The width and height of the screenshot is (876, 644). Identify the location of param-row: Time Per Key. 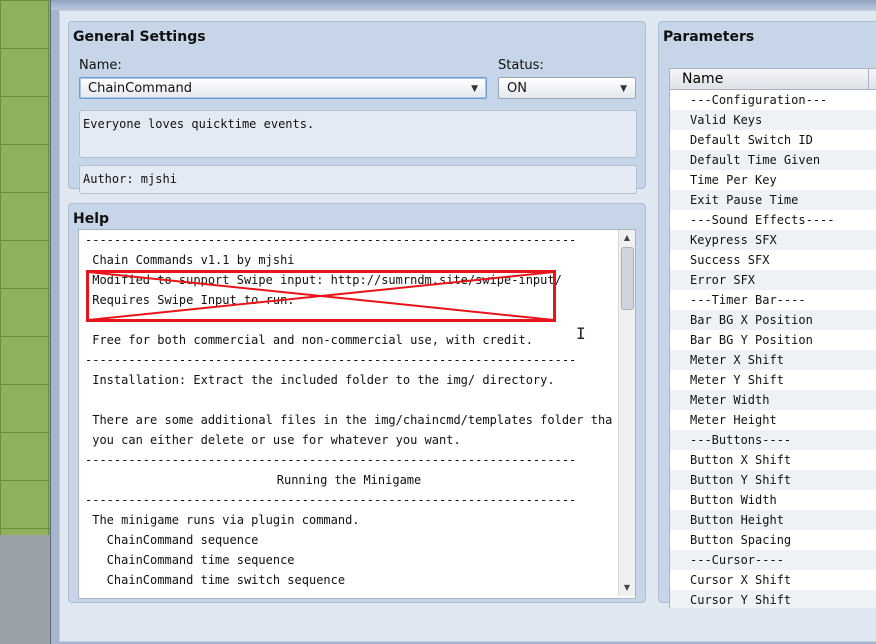
(773, 180).